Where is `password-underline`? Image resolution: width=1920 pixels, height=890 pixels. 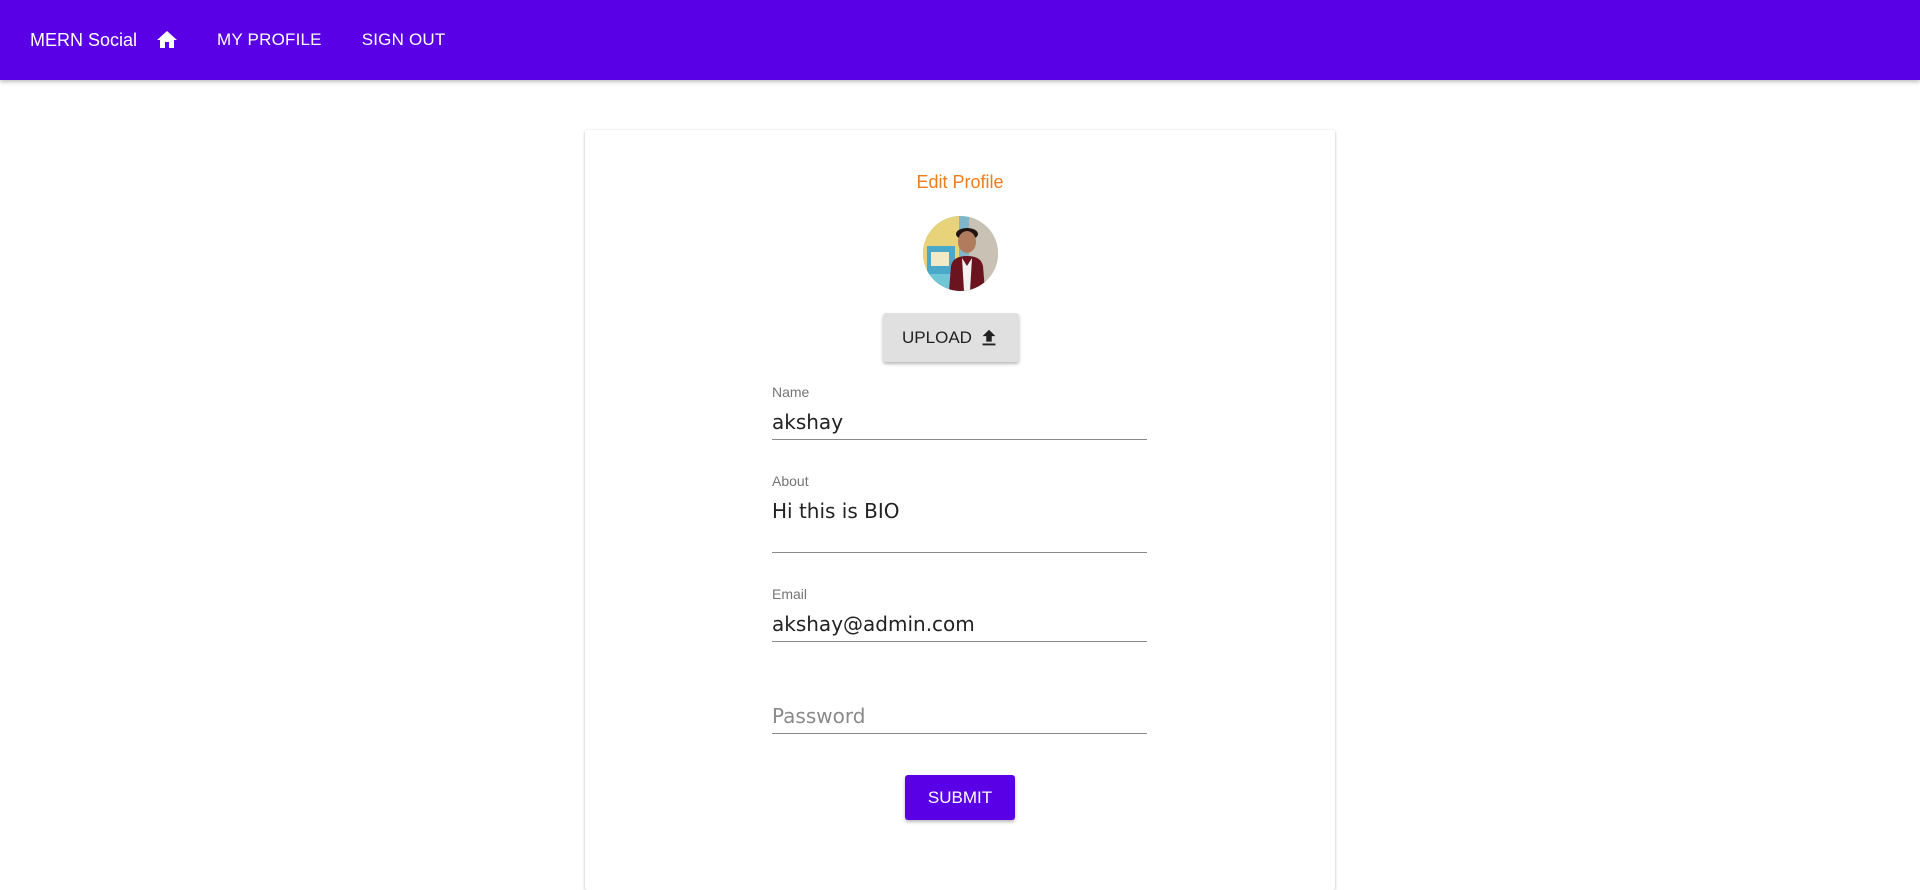
password-underline is located at coordinates (959, 733).